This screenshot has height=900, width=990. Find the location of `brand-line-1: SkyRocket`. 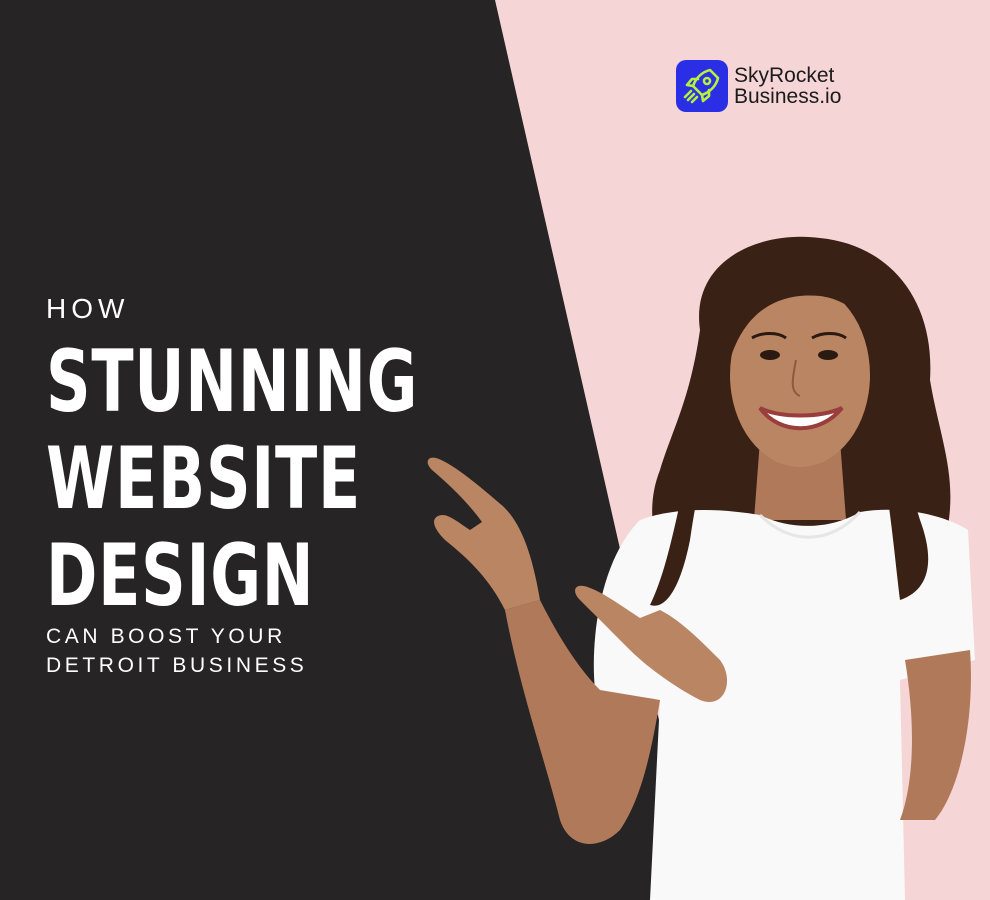

brand-line-1: SkyRocket is located at coordinates (784, 75).